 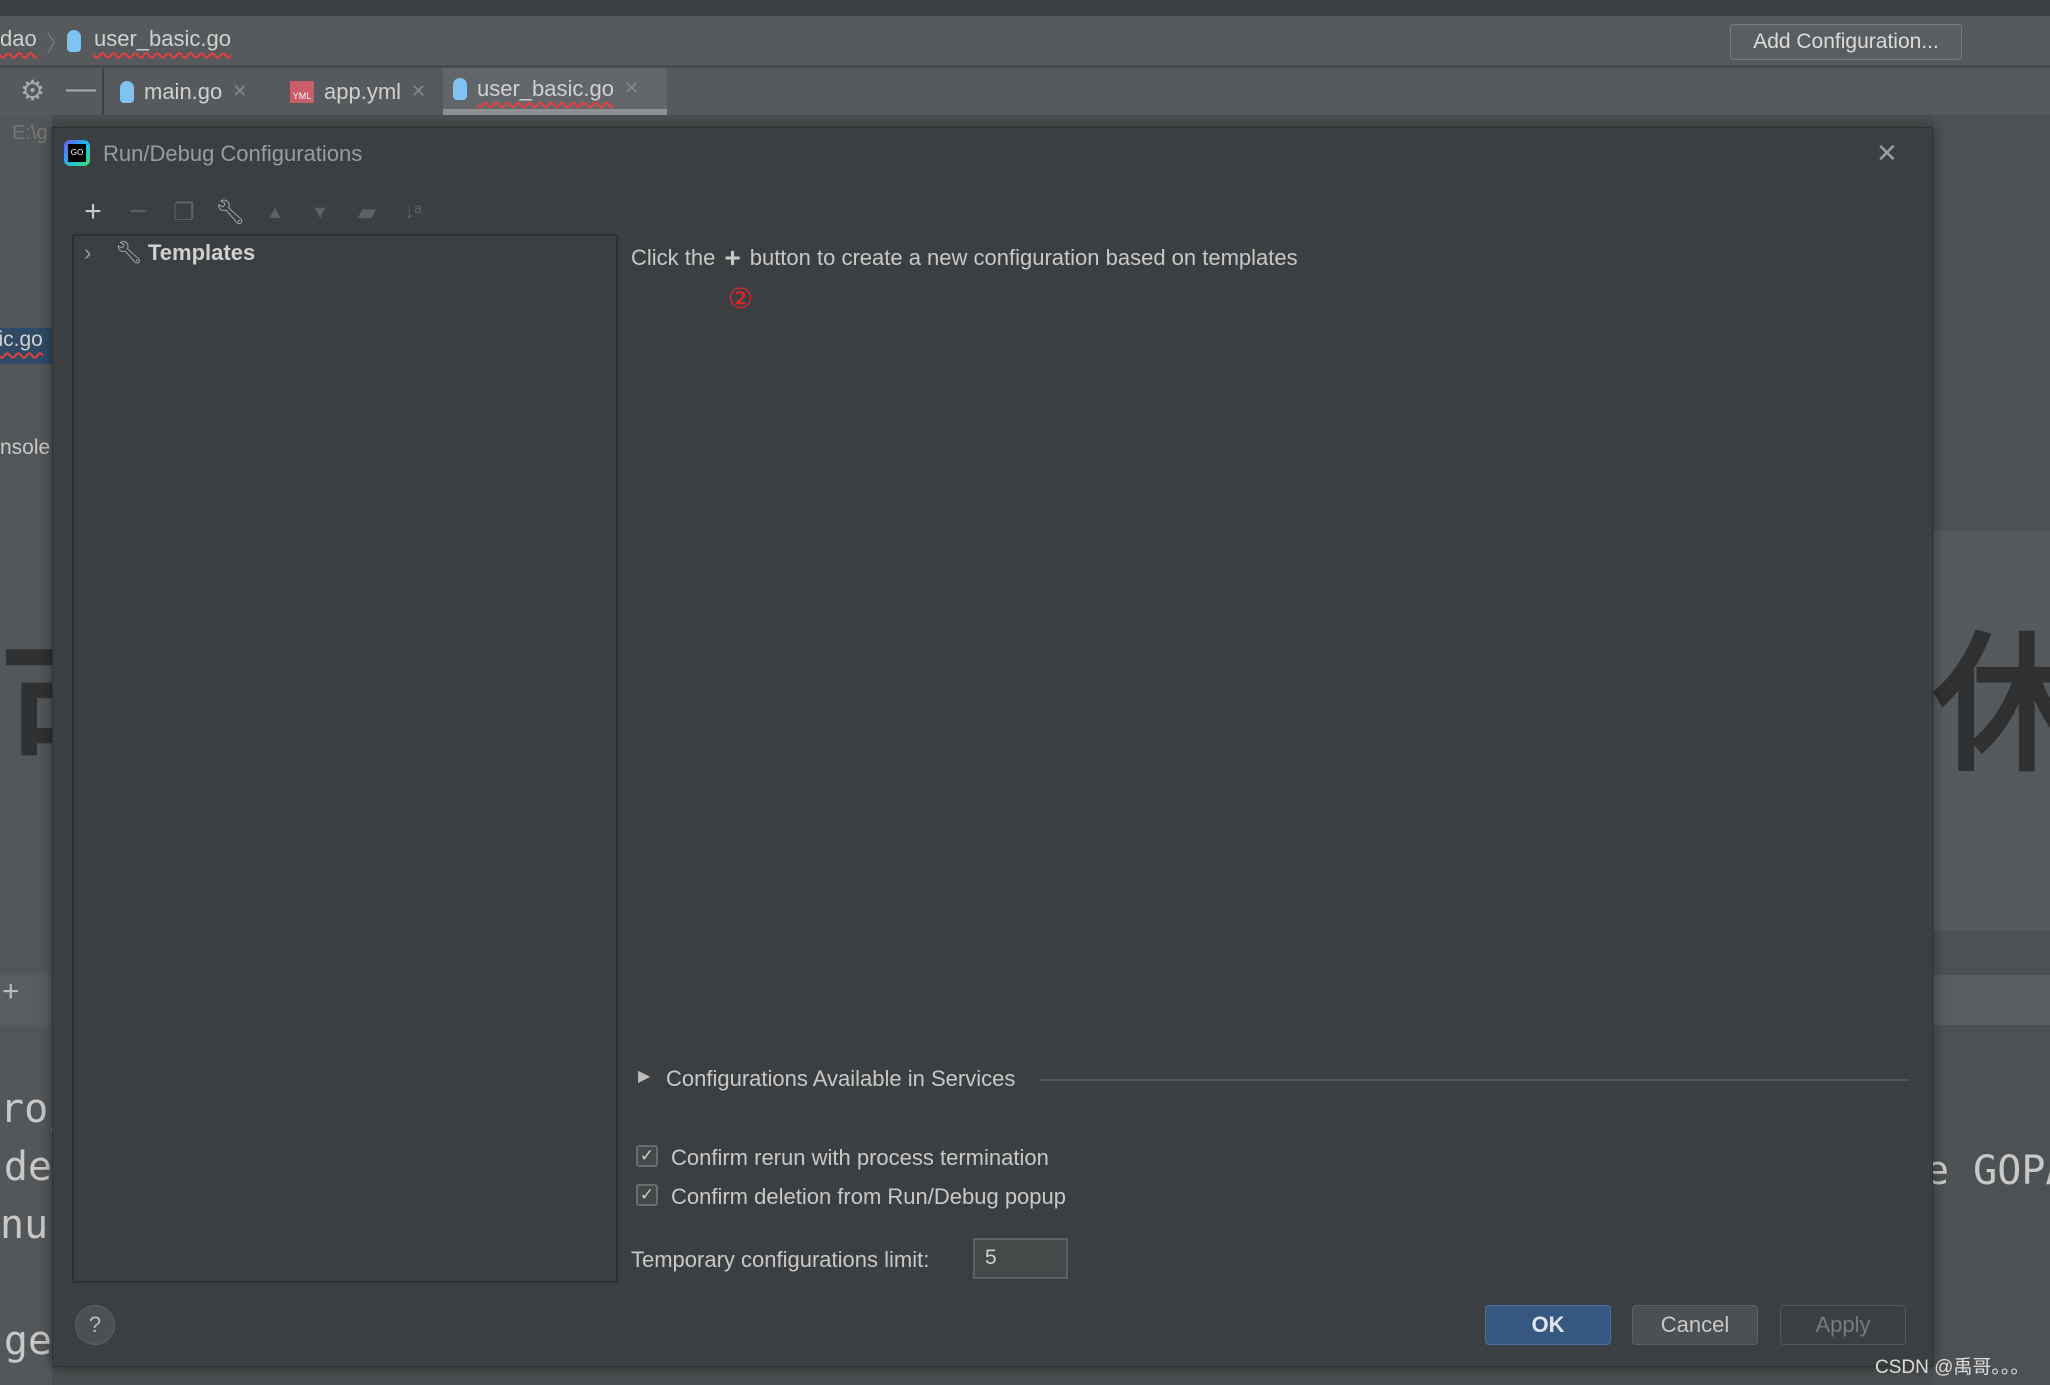 I want to click on console-item: nsole, so click(x=26, y=448).